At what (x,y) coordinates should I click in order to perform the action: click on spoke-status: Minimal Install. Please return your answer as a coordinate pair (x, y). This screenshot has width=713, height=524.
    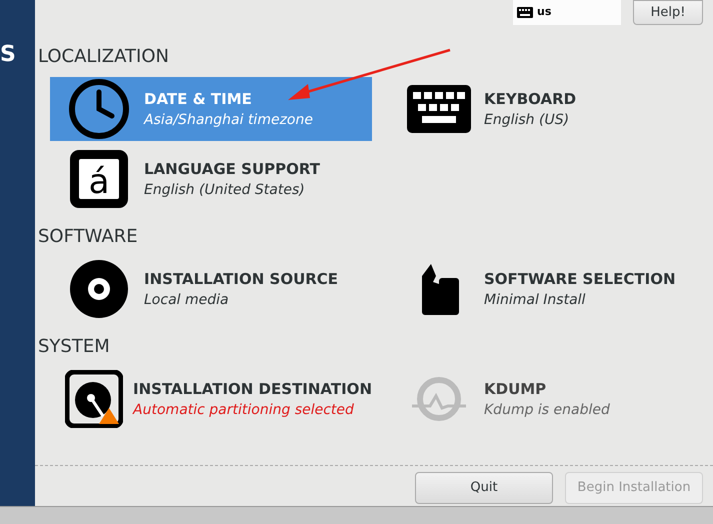
    Looking at the image, I should click on (535, 300).